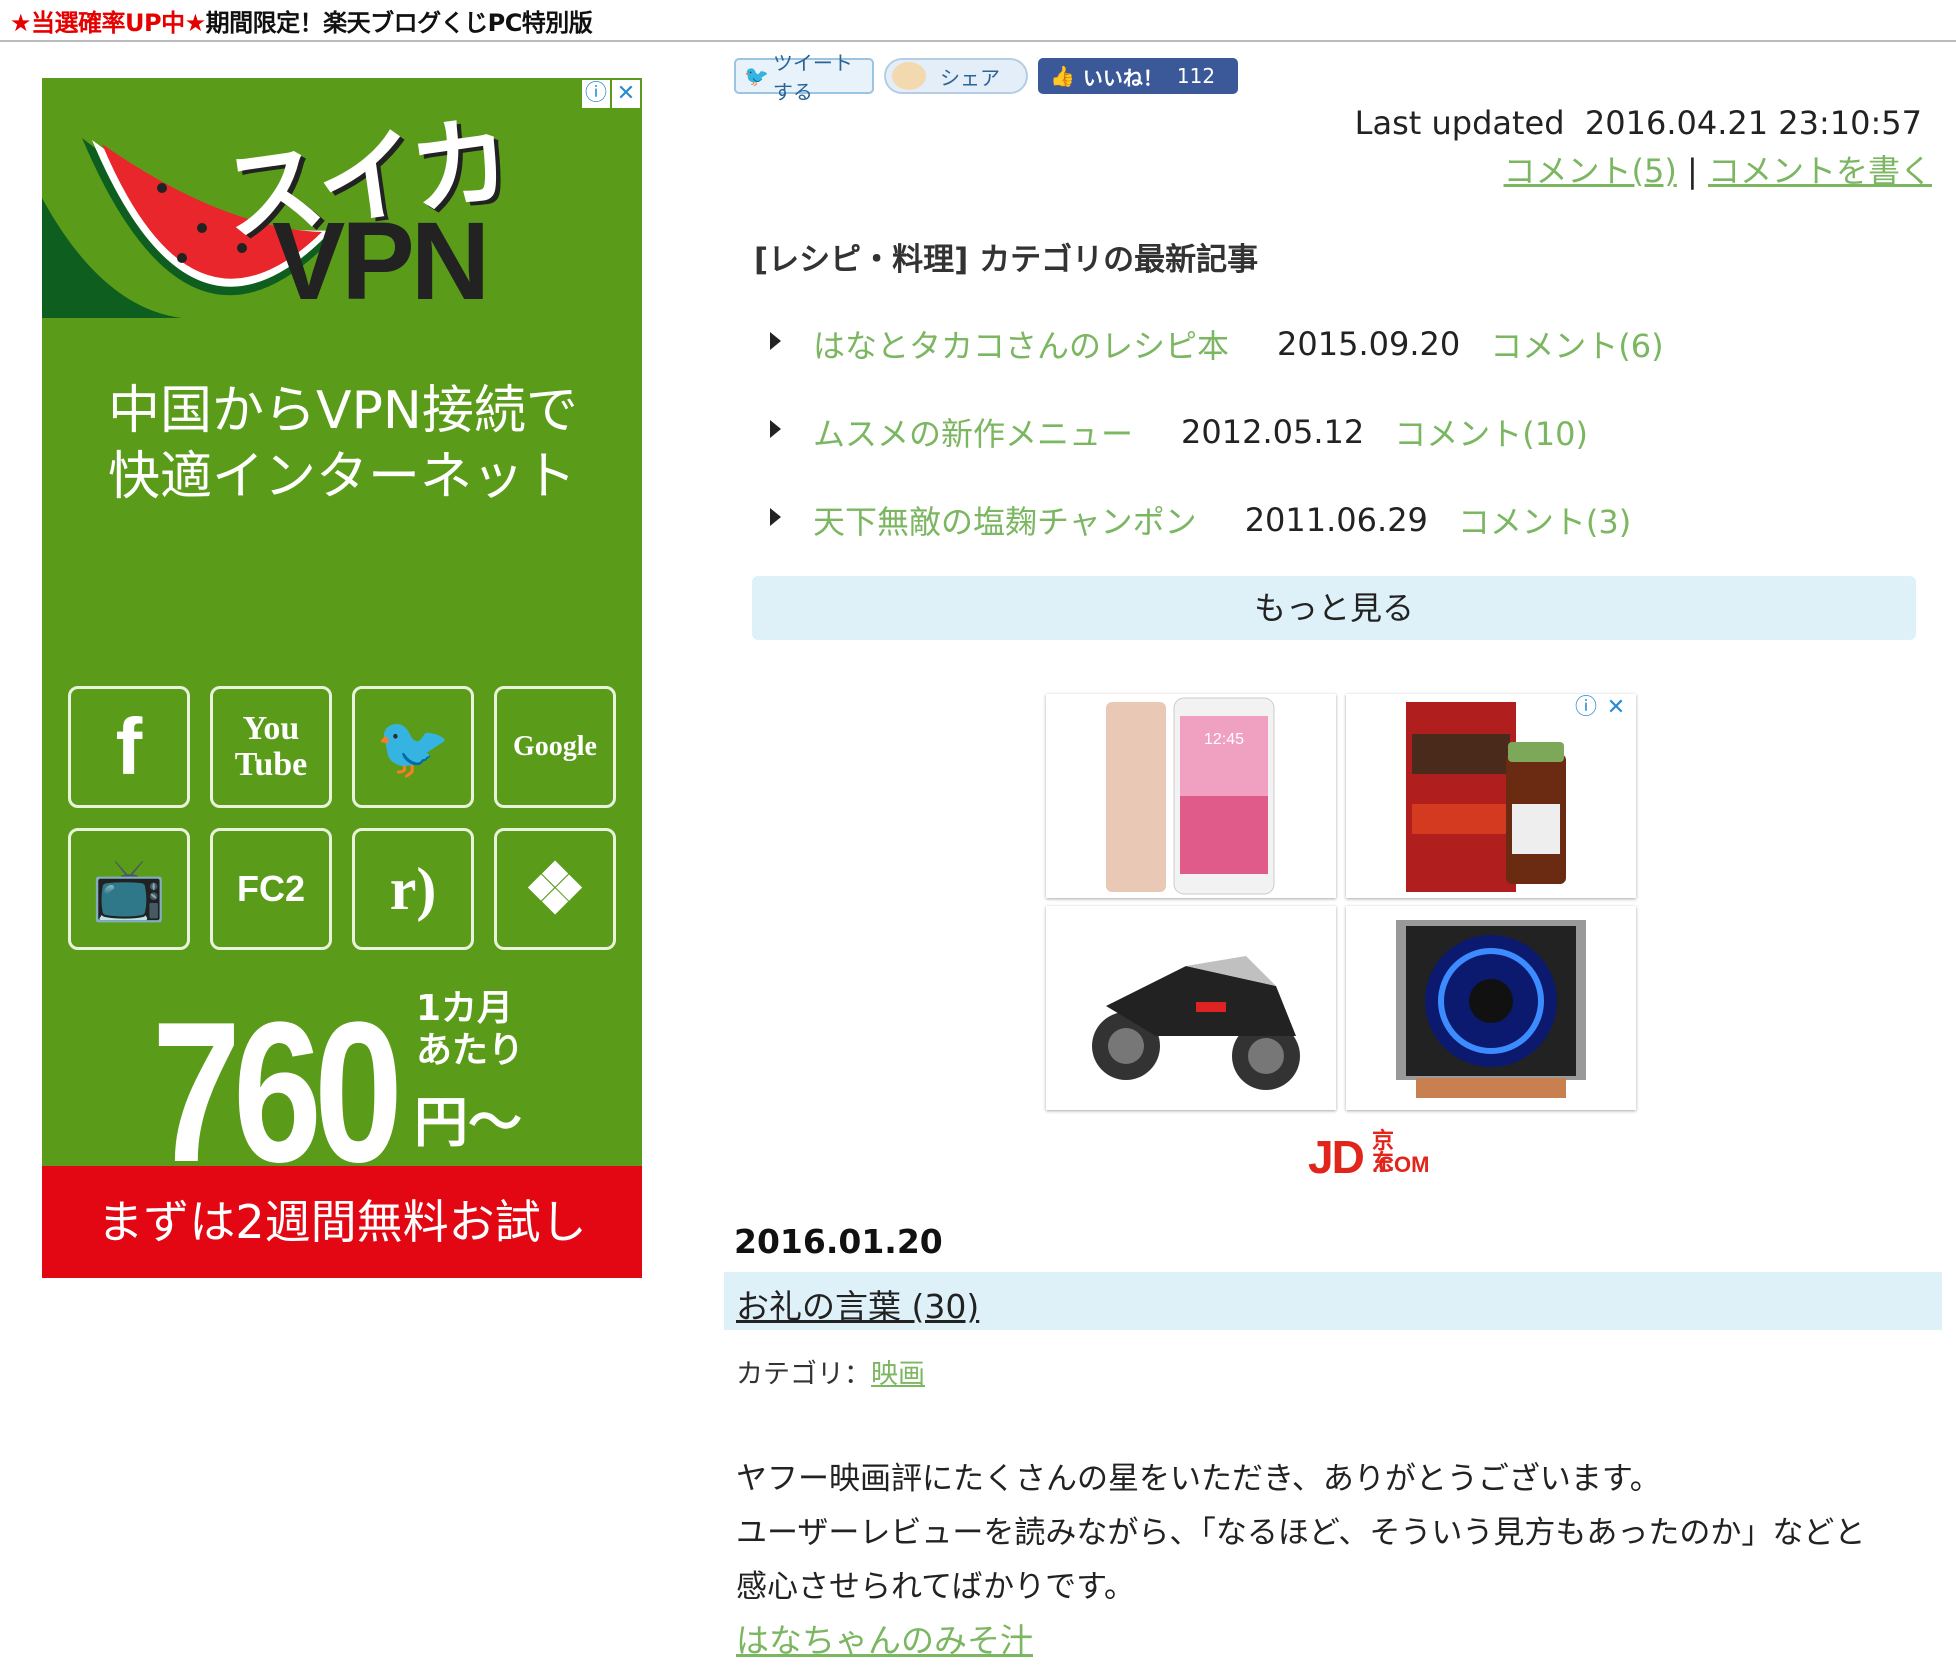 Image resolution: width=1956 pixels, height=1666 pixels. Describe the element at coordinates (1336, 1157) in the screenshot. I see `jd-logo-main: JD` at that location.